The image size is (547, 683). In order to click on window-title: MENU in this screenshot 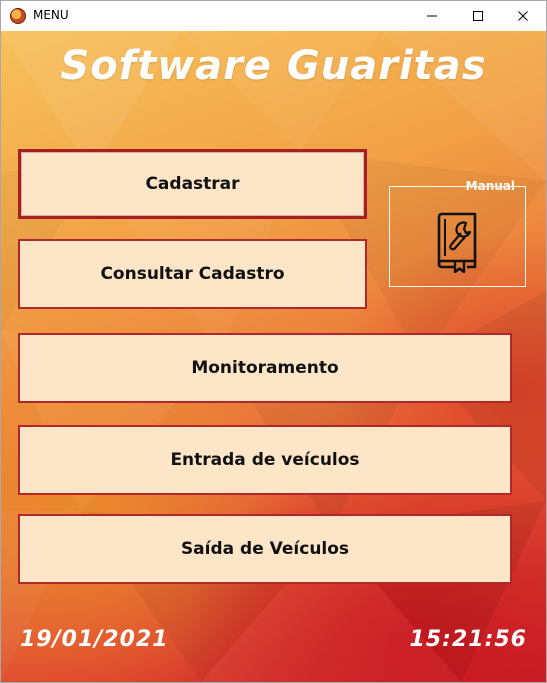, I will do `click(51, 15)`.